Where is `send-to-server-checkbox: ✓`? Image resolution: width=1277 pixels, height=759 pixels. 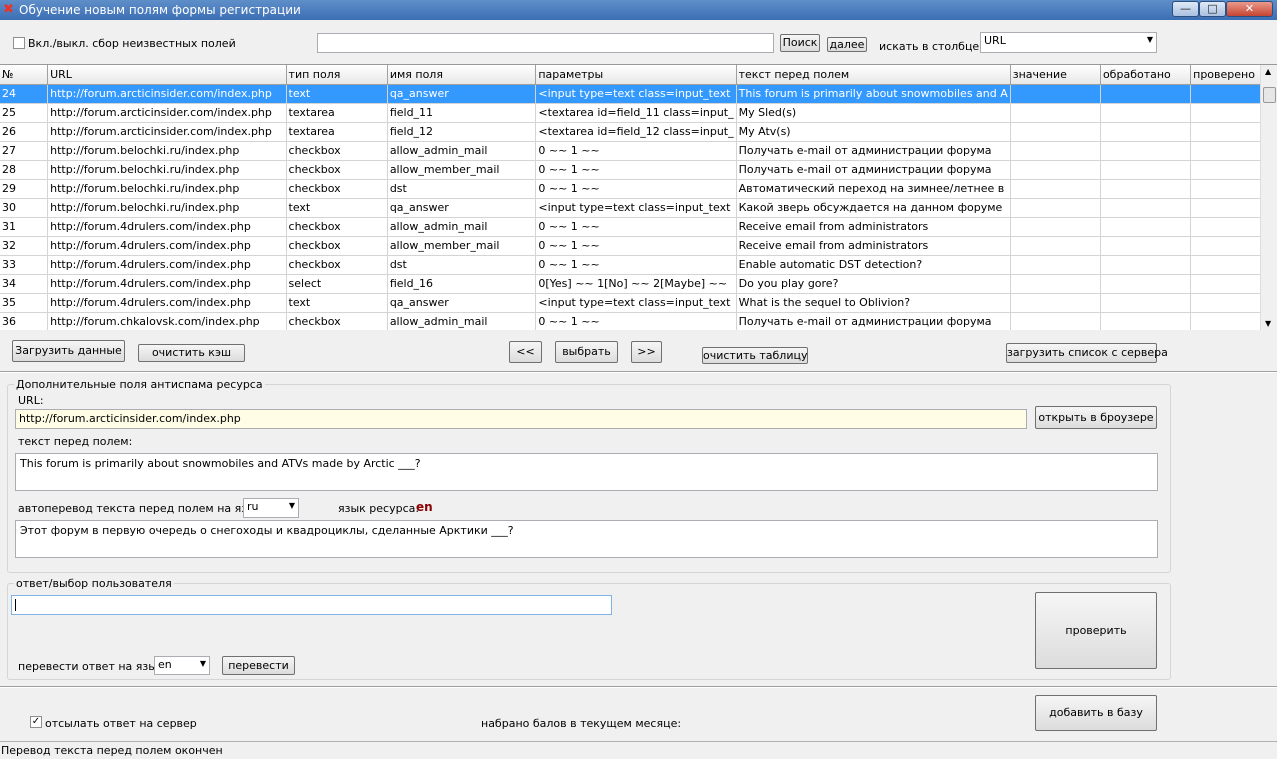
send-to-server-checkbox: ✓ is located at coordinates (36, 722).